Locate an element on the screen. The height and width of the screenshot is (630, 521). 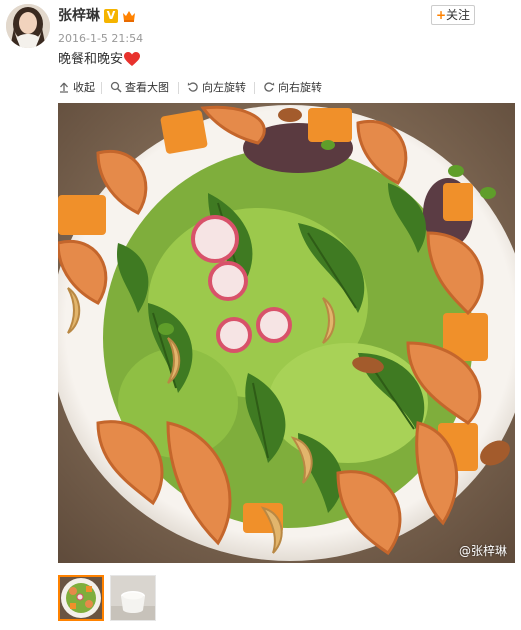
follow-button: +关注 is located at coordinates (453, 15).